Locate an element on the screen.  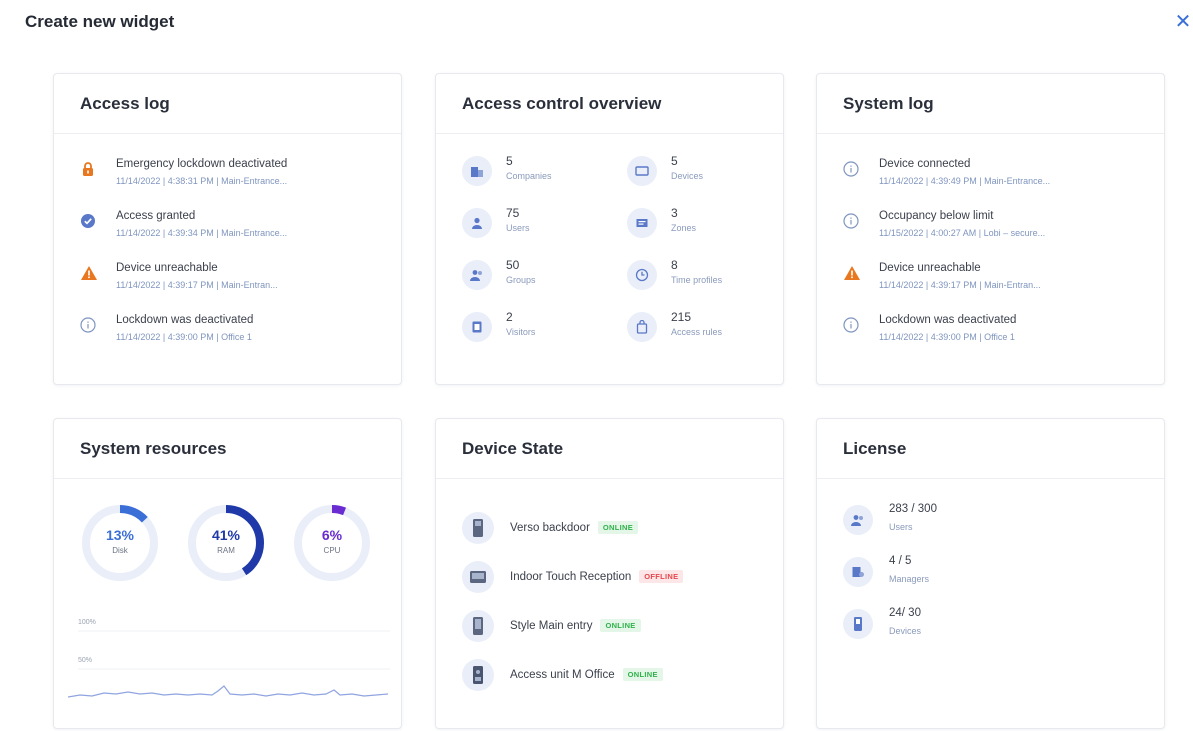
log-title: Access granted is located at coordinates (156, 216).